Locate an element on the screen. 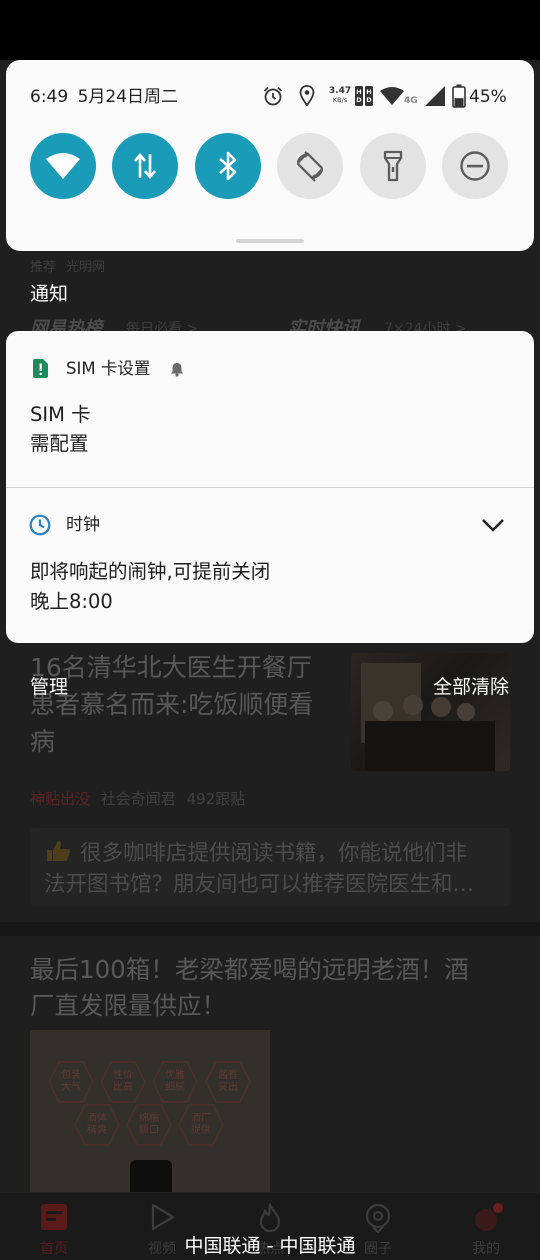 This screenshot has width=540, height=1260. notification-app-name: SIM 卡设置 is located at coordinates (108, 368).